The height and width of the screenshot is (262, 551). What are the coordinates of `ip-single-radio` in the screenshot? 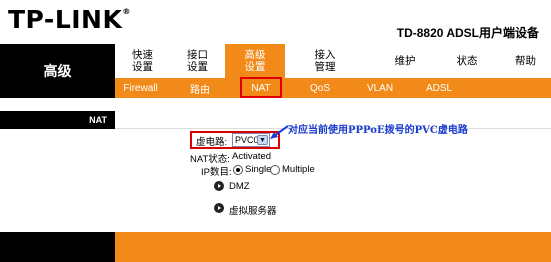 It's located at (238, 170).